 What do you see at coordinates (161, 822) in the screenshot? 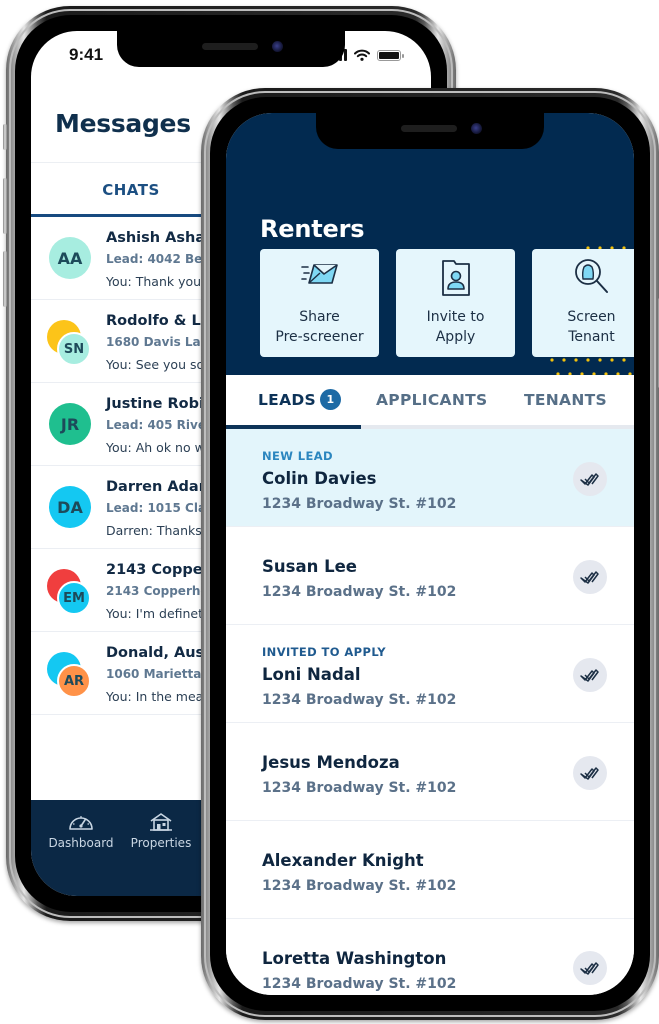
I see `house-icon` at bounding box center [161, 822].